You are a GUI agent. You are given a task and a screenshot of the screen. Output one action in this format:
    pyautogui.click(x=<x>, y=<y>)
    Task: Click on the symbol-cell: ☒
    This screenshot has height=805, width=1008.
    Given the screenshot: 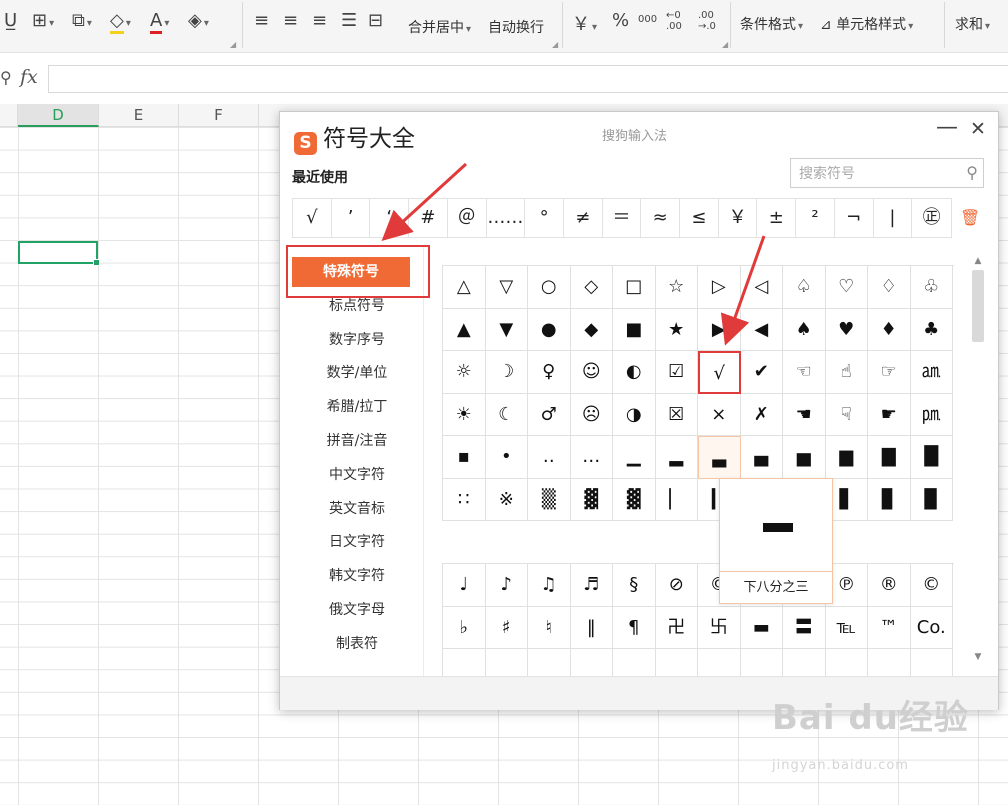 What is the action you would take?
    pyautogui.click(x=676, y=414)
    